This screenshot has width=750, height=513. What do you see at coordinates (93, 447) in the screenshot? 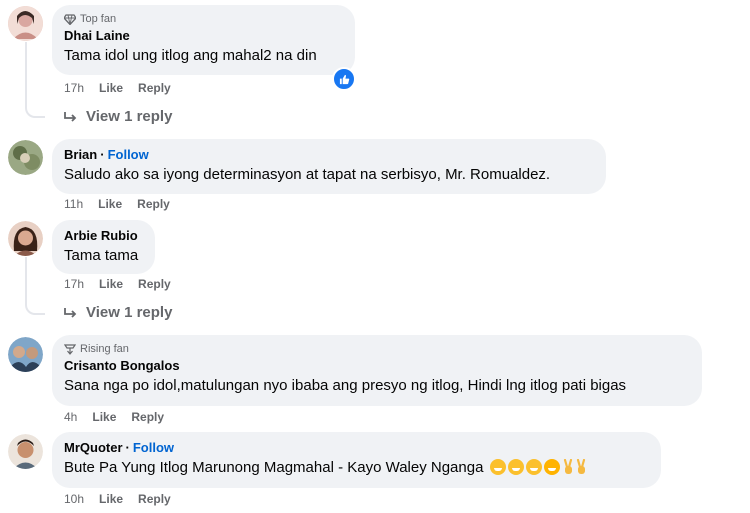
I see `author-name: MrQuoter` at bounding box center [93, 447].